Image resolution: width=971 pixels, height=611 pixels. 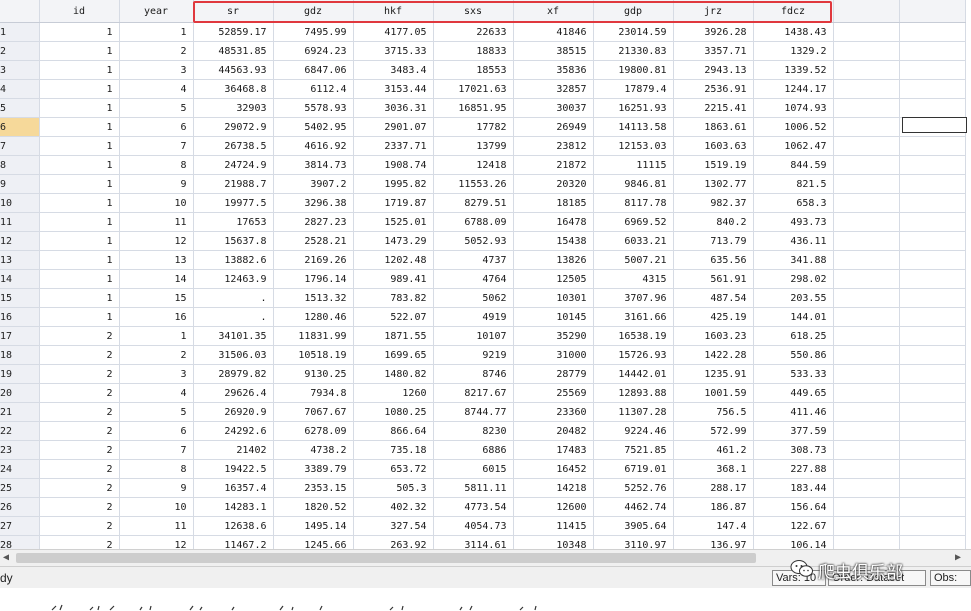 What do you see at coordinates (633, 279) in the screenshot?
I see `cell-gdp: 4315` at bounding box center [633, 279].